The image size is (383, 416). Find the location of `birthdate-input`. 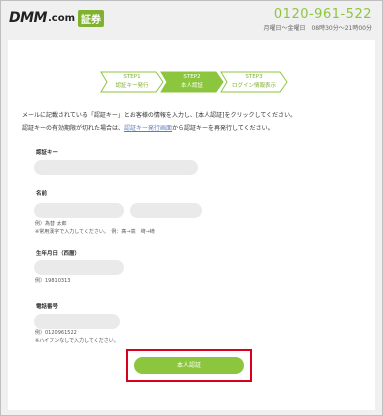

birthdate-input is located at coordinates (79, 267).